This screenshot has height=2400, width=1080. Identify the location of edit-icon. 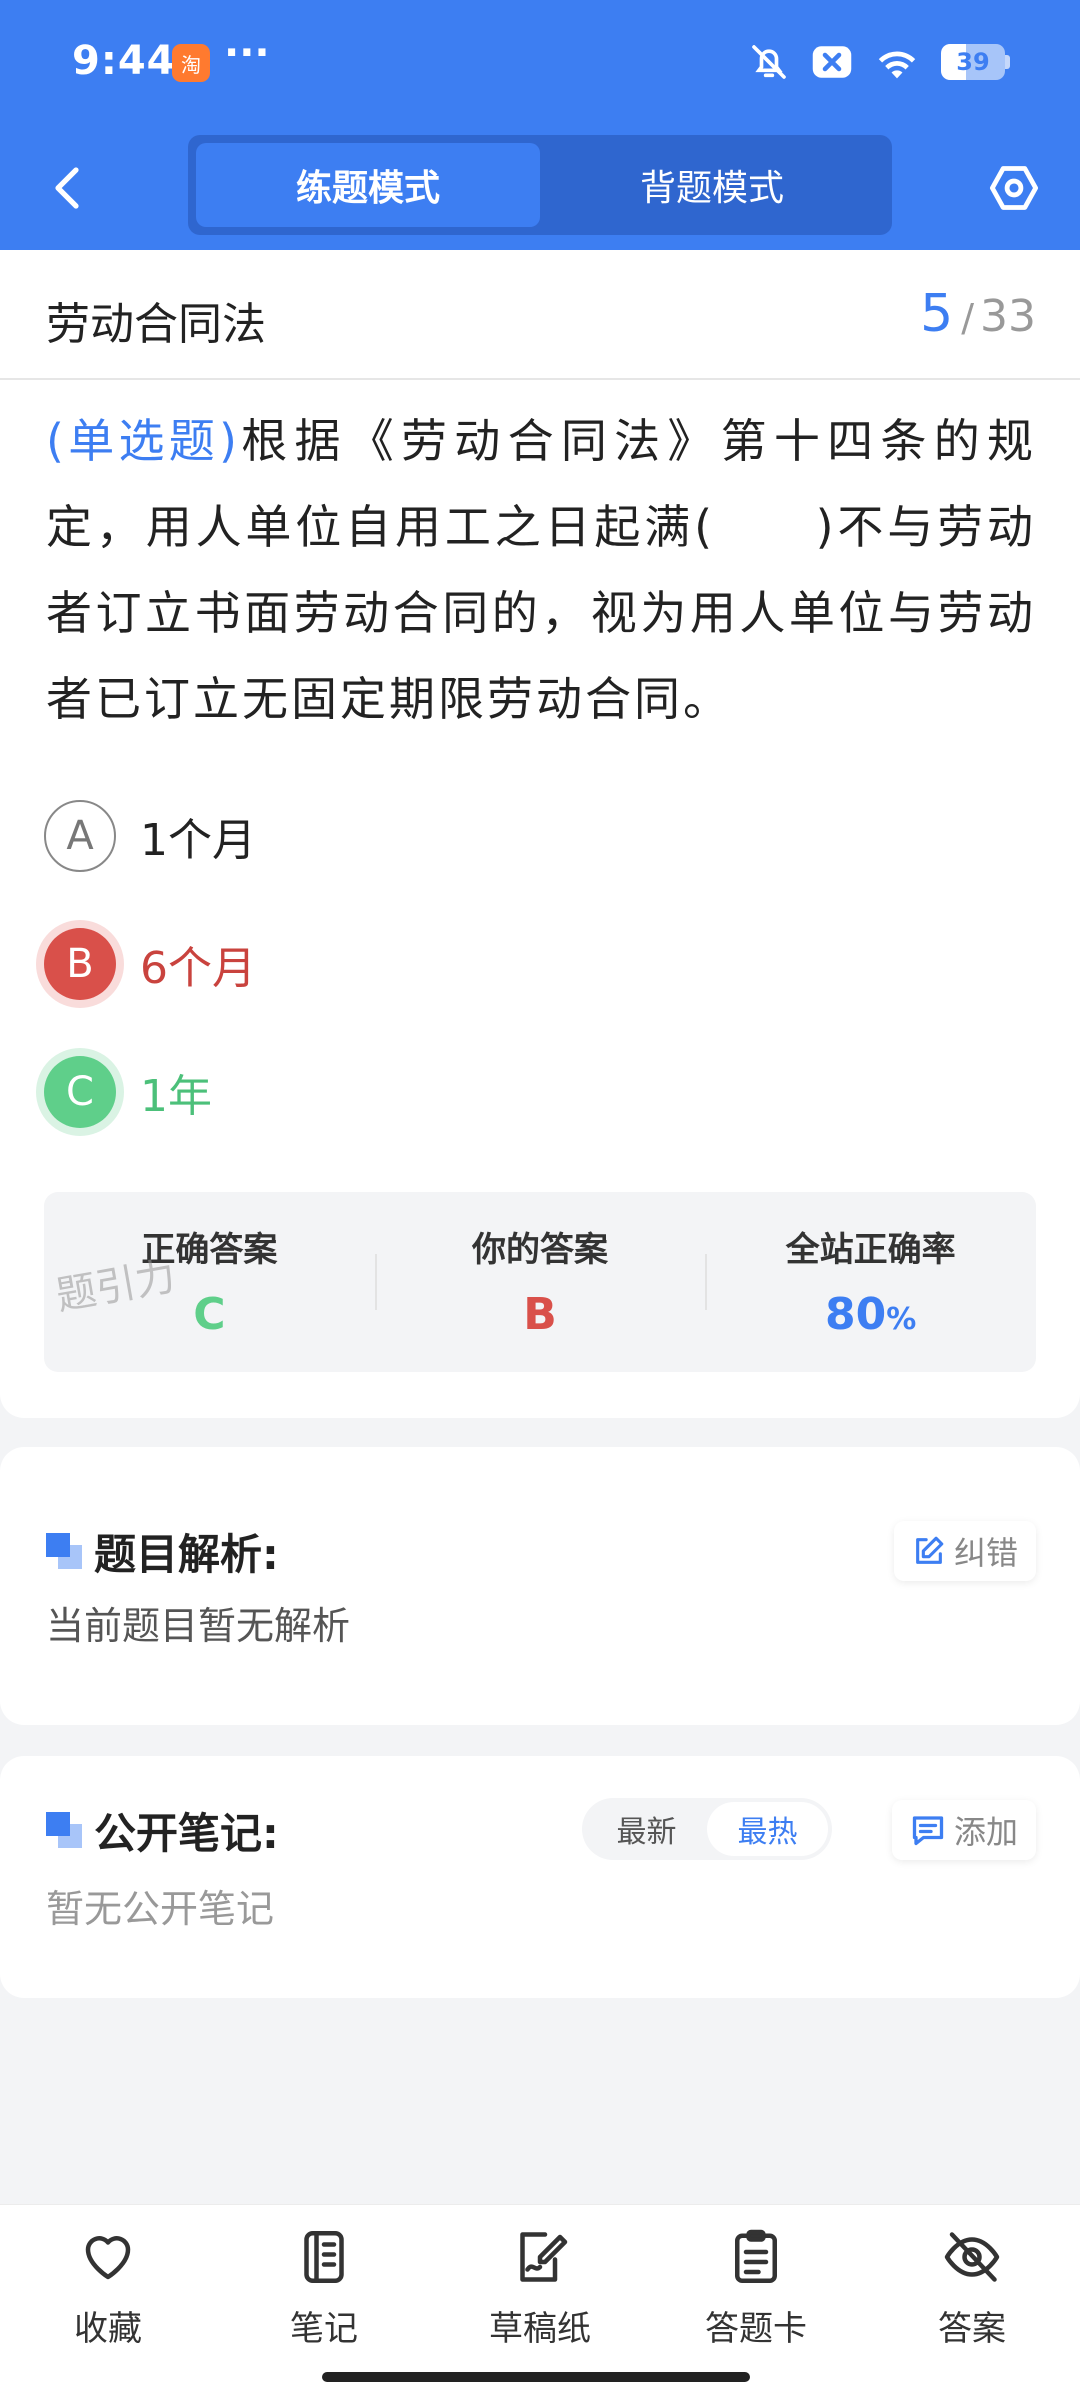
(930, 1550).